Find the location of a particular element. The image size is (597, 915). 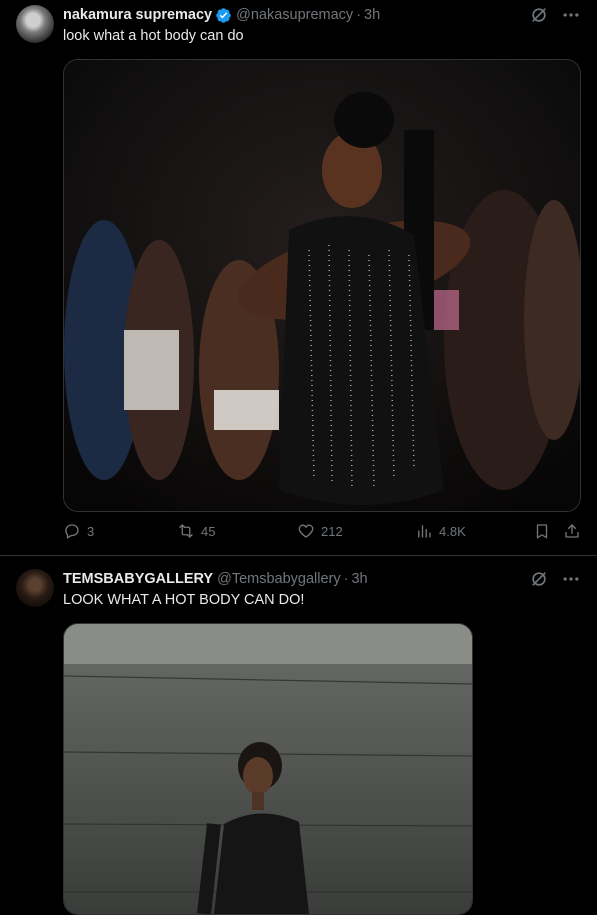

handle: @nakasupremacy is located at coordinates (294, 15).